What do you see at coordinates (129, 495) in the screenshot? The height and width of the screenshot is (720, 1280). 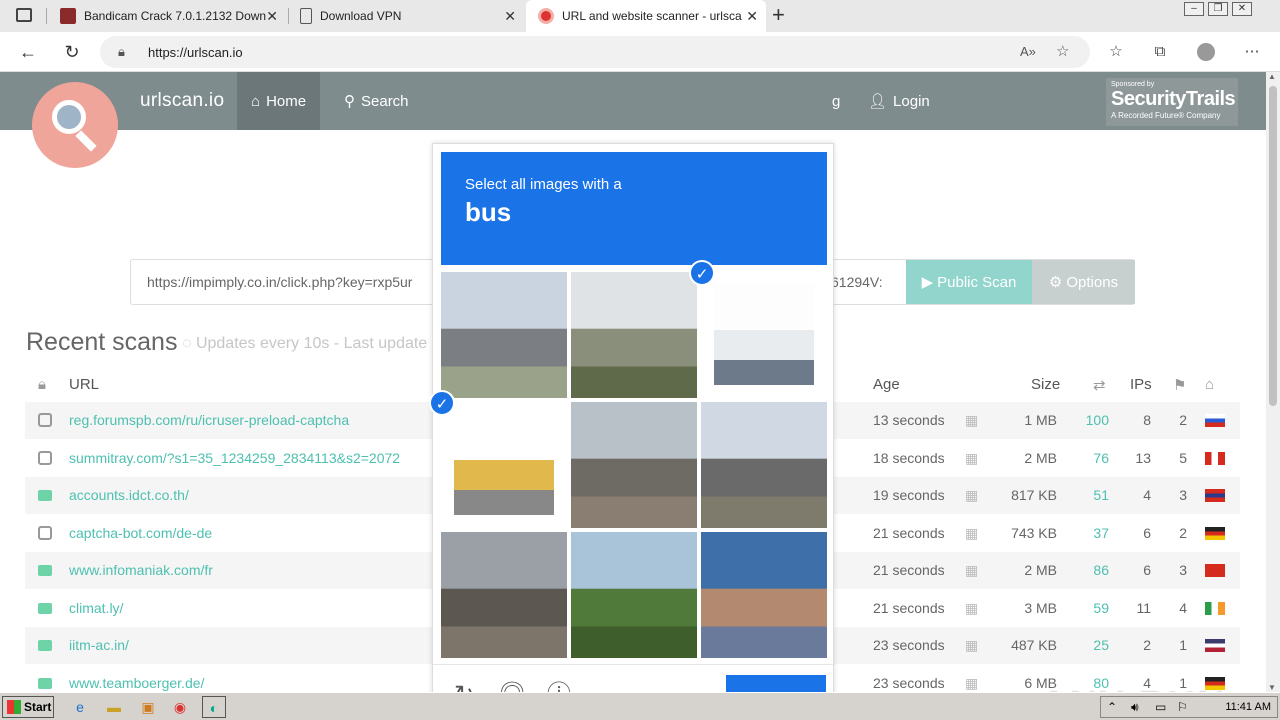 I see `scan-url-link: accounts.idct.co.th/` at bounding box center [129, 495].